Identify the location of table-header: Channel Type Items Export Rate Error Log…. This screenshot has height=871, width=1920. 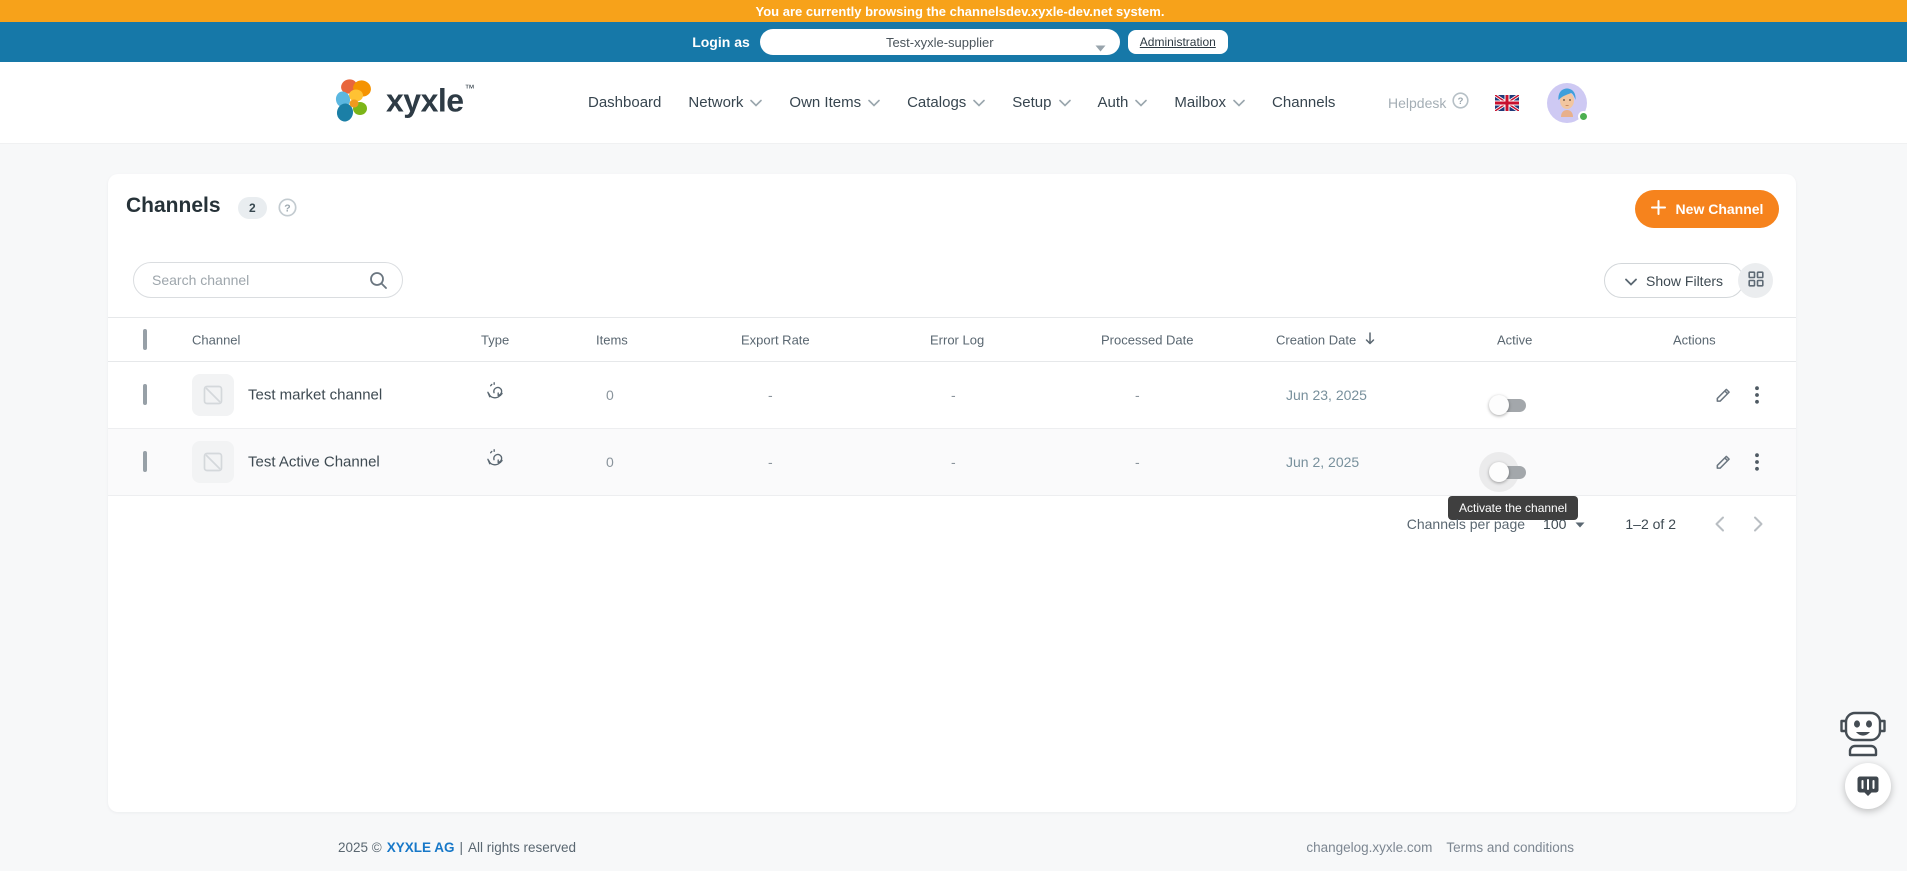
(952, 339).